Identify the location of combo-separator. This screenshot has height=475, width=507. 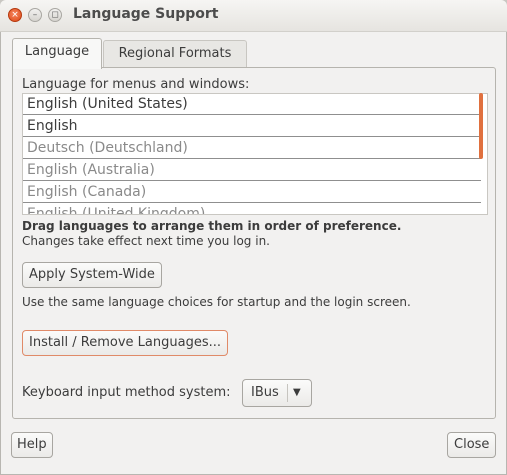
(287, 393).